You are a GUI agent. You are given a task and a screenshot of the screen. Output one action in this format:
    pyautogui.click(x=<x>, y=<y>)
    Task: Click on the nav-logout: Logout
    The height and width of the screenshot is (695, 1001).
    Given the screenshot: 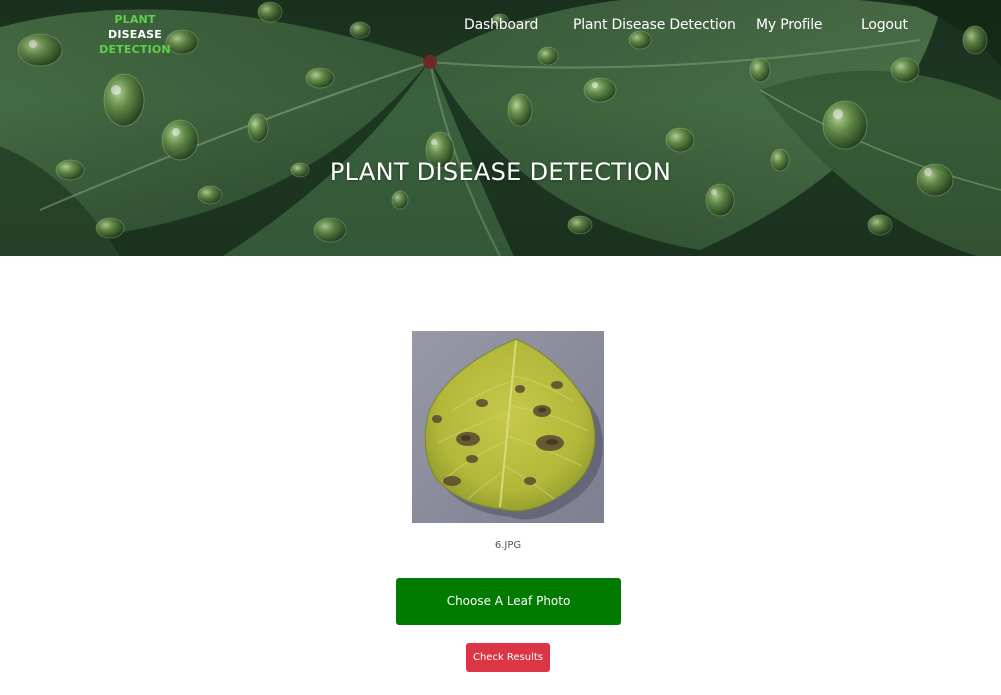 What is the action you would take?
    pyautogui.click(x=884, y=27)
    